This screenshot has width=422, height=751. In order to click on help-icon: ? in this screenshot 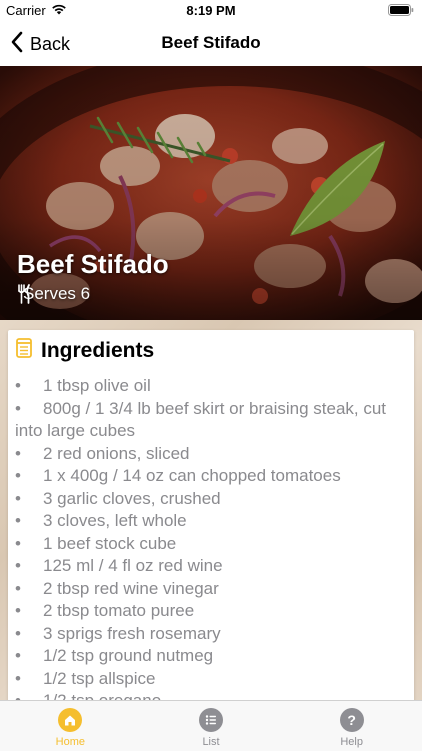, I will do `click(351, 720)`.